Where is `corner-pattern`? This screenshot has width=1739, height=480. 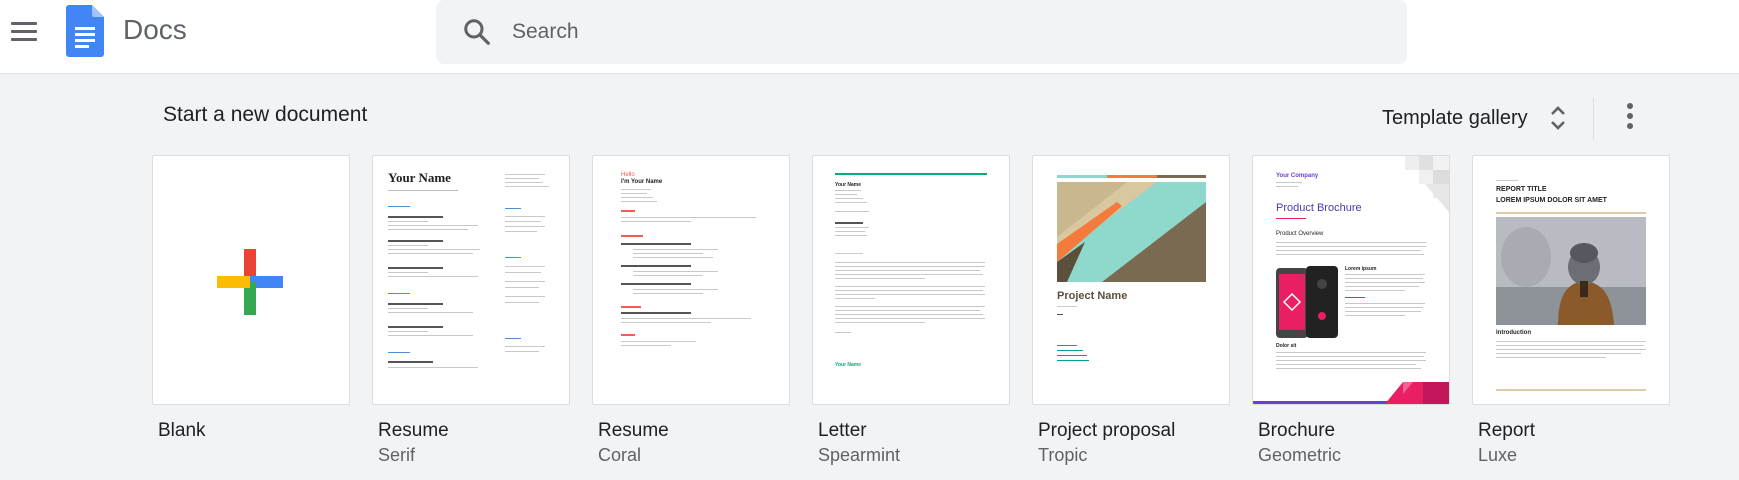
corner-pattern is located at coordinates (1427, 184).